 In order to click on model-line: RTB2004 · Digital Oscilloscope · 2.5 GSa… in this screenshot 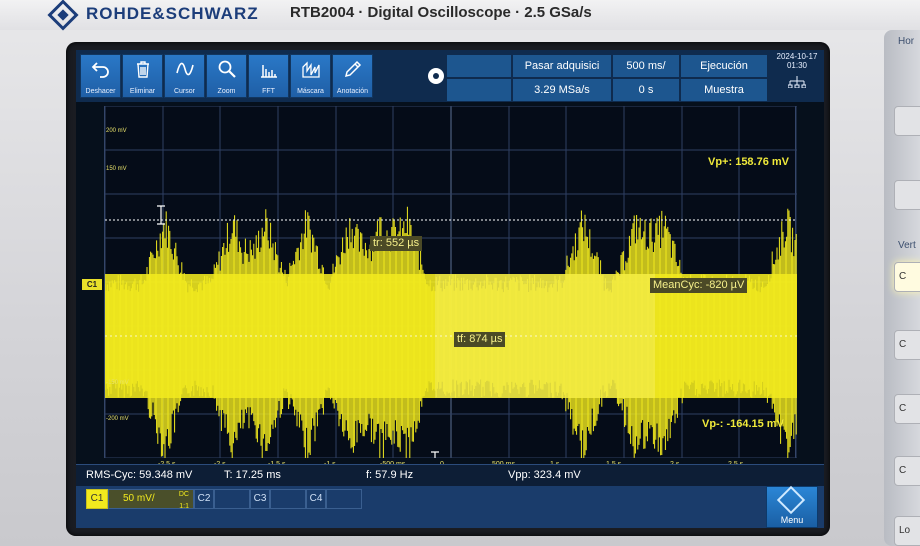, I will do `click(441, 12)`.